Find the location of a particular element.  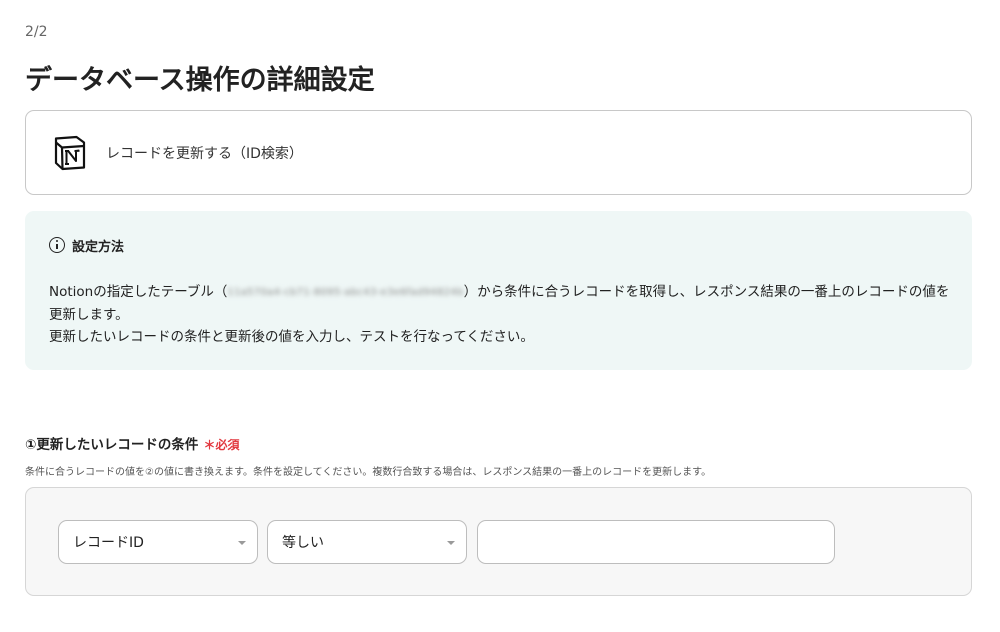

field-select: レコードID is located at coordinates (158, 542).